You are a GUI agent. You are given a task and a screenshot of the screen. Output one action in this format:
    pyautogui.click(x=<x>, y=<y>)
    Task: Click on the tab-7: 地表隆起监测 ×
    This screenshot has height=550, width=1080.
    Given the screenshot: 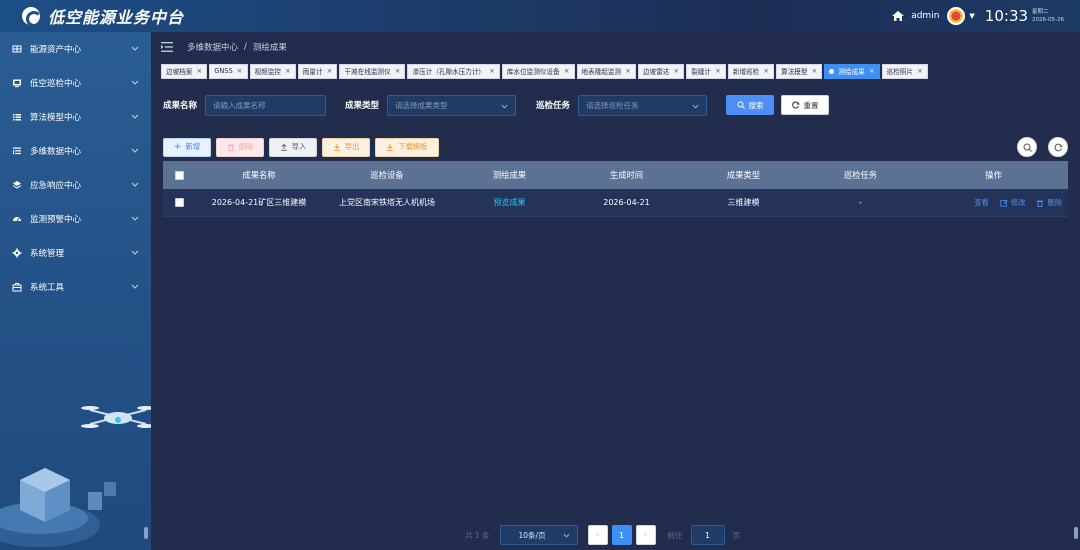 What is the action you would take?
    pyautogui.click(x=606, y=71)
    